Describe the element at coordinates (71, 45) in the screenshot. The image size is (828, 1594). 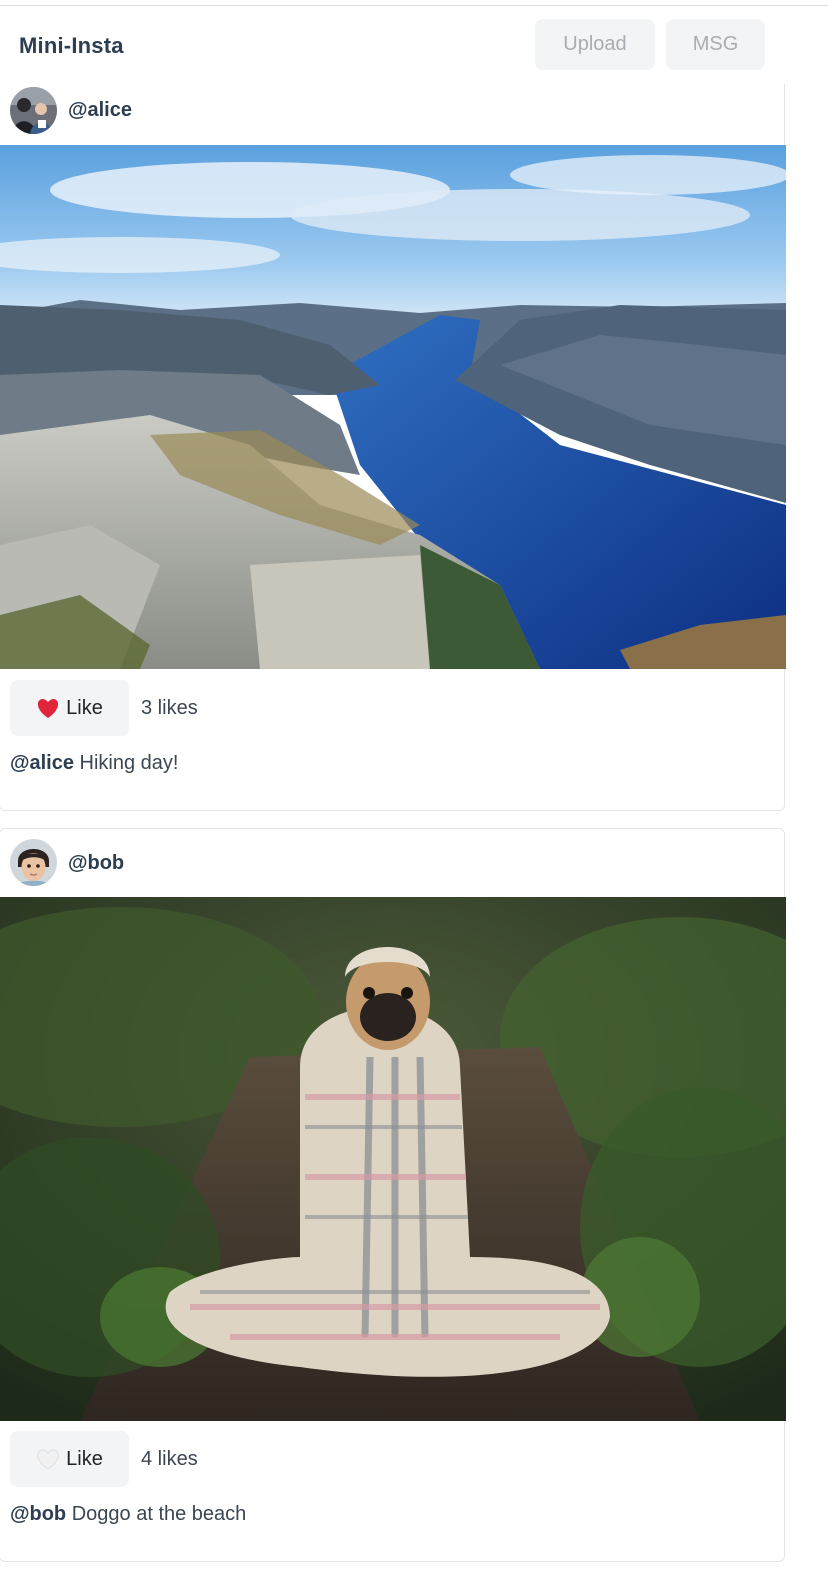
I see `app-brand: Mini-Insta` at that location.